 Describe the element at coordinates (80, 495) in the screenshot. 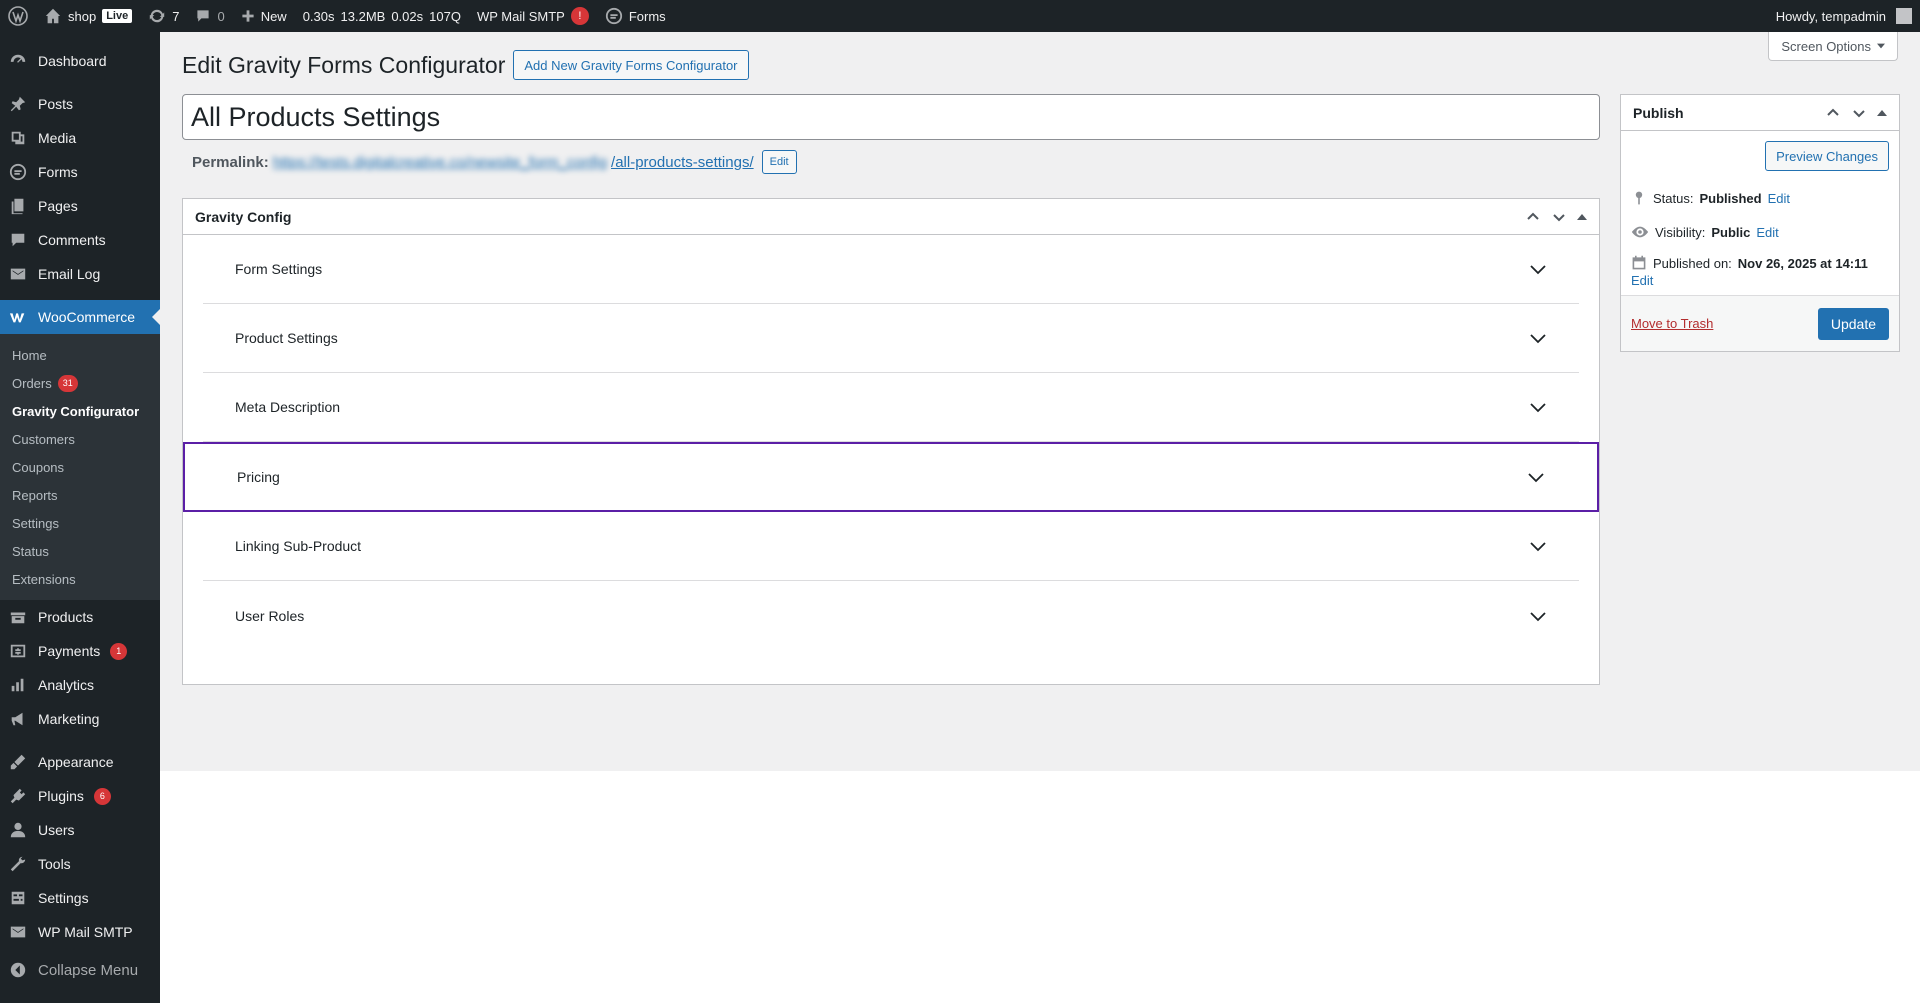

I see `submenu-item-reports: Reports` at that location.